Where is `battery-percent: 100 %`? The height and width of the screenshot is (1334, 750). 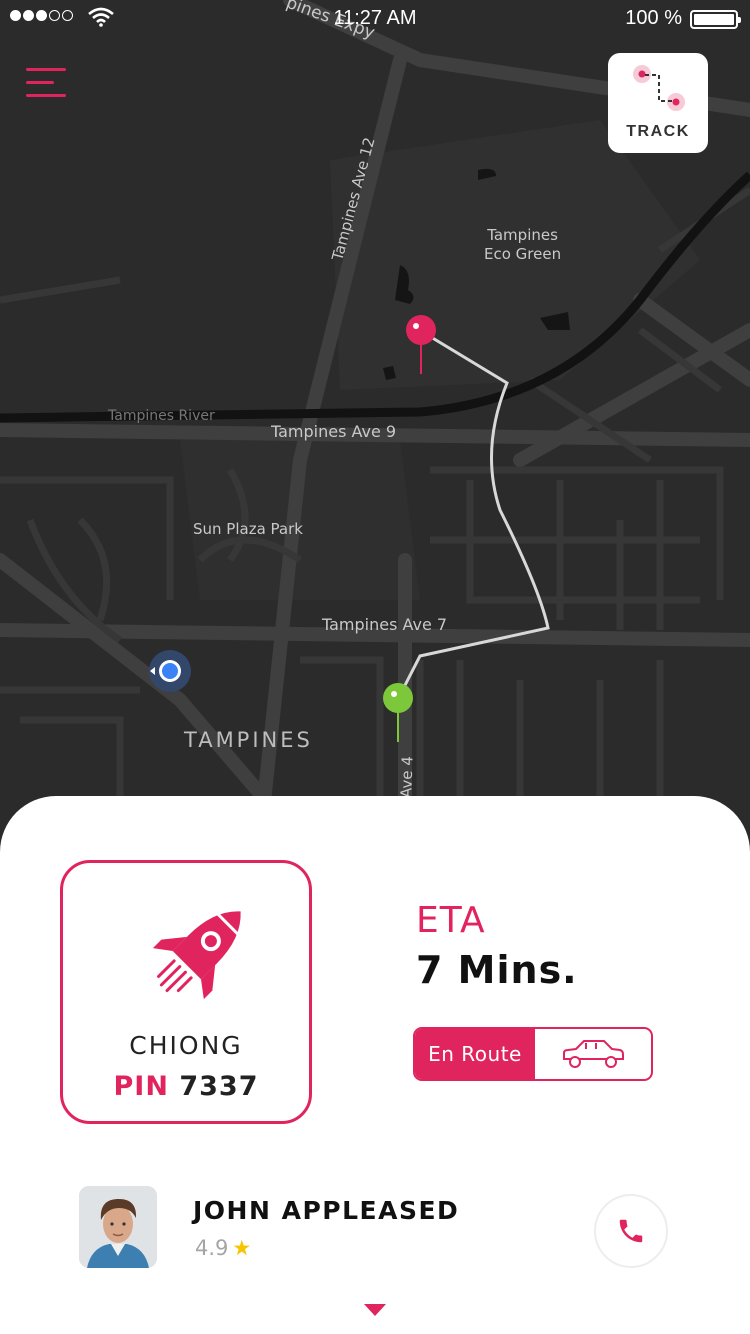
battery-percent: 100 % is located at coordinates (653, 18).